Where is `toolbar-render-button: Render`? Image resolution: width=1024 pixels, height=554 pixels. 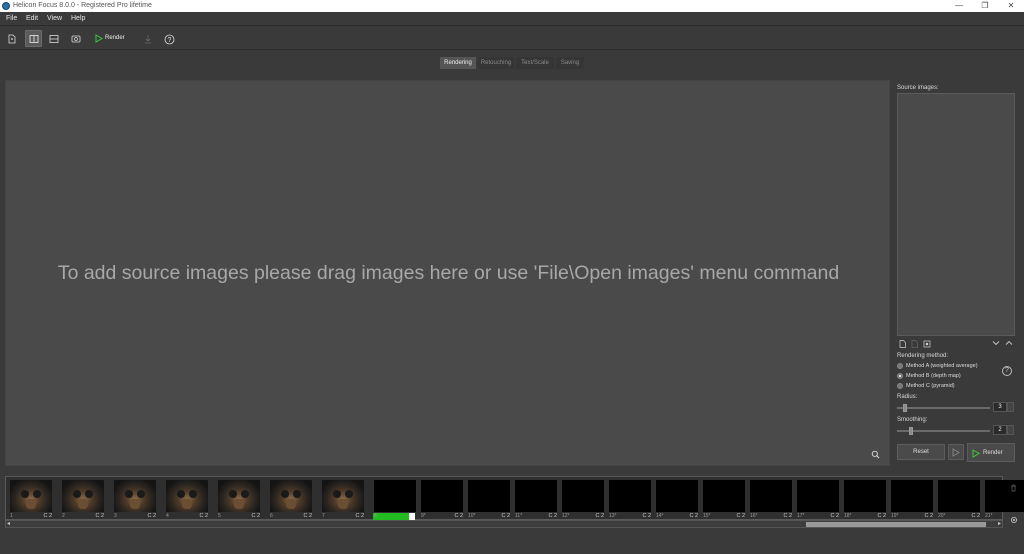
toolbar-render-button: Render is located at coordinates (111, 38).